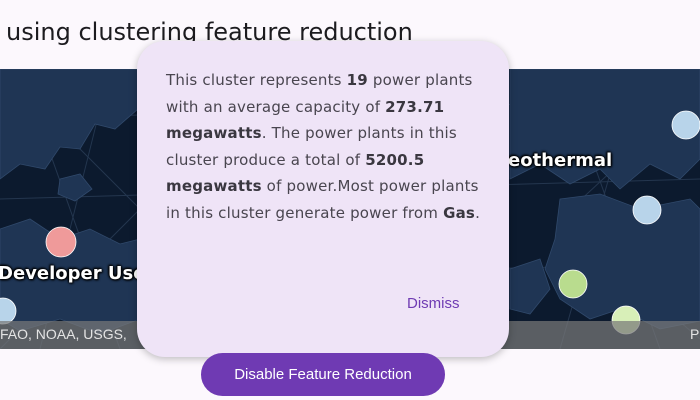 This screenshot has height=400, width=700. What do you see at coordinates (573, 284) in the screenshot?
I see `cluster-point-green` at bounding box center [573, 284].